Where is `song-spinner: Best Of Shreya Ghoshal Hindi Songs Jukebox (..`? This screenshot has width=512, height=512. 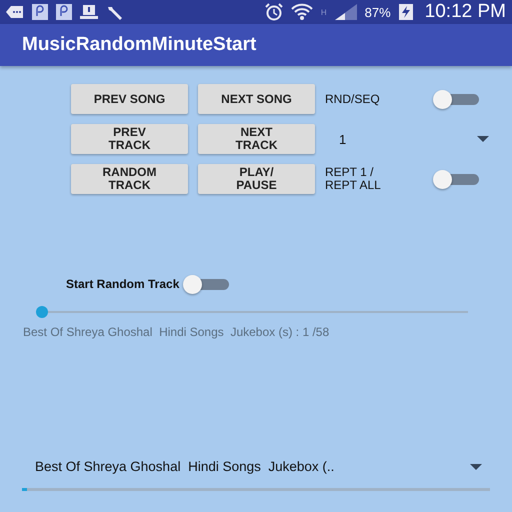 song-spinner: Best Of Shreya Ghoshal Hindi Songs Jukebox (.. is located at coordinates (258, 466).